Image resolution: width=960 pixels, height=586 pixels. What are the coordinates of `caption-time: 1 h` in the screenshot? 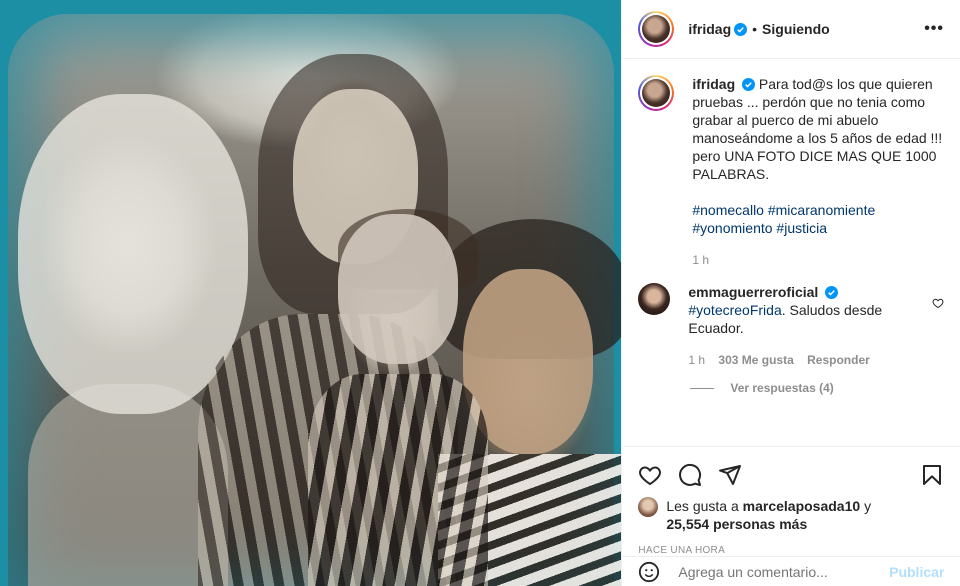 It's located at (700, 260).